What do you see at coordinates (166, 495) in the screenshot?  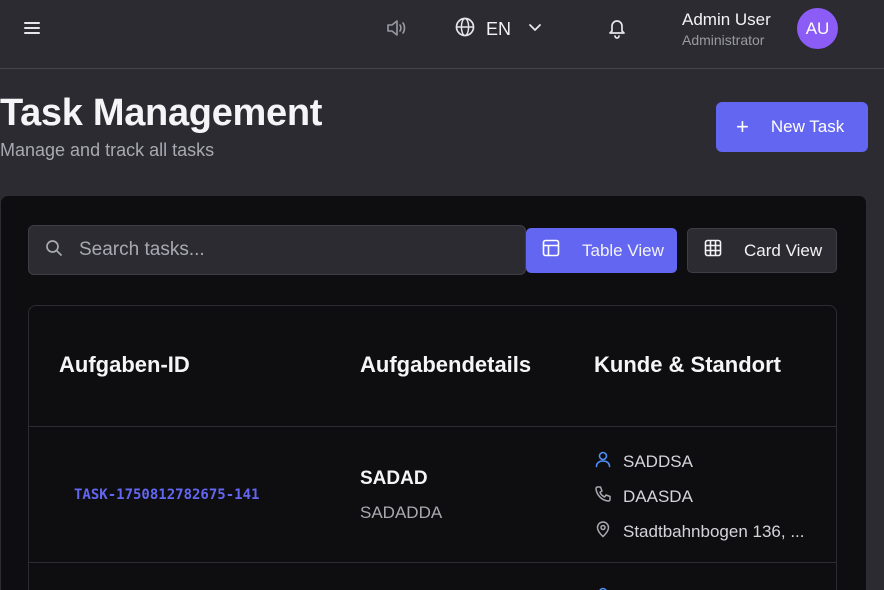 I see `task-id: TASK-1750812782675-141` at bounding box center [166, 495].